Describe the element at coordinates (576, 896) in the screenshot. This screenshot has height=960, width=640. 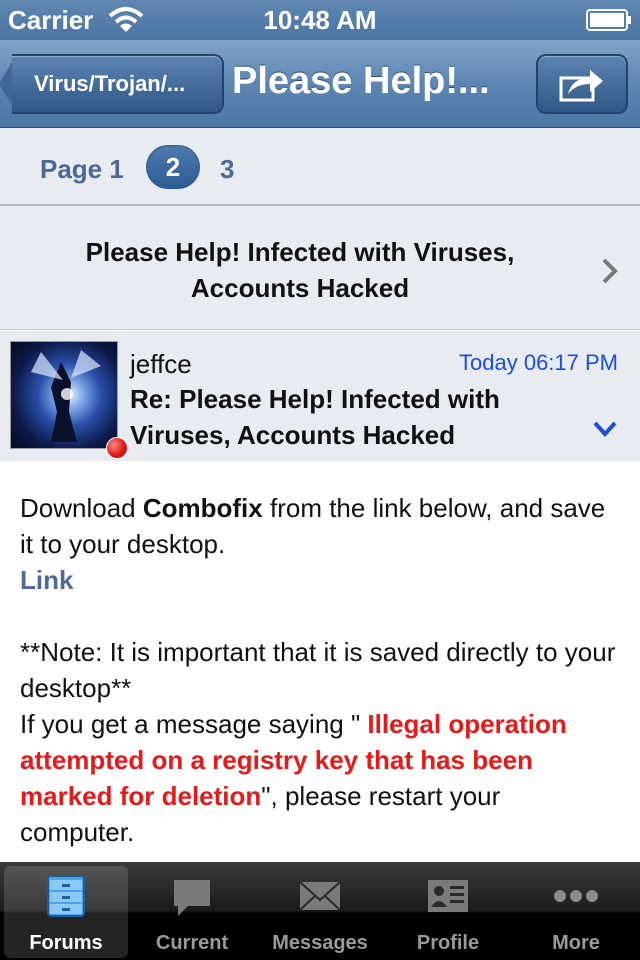
I see `more-icon` at that location.